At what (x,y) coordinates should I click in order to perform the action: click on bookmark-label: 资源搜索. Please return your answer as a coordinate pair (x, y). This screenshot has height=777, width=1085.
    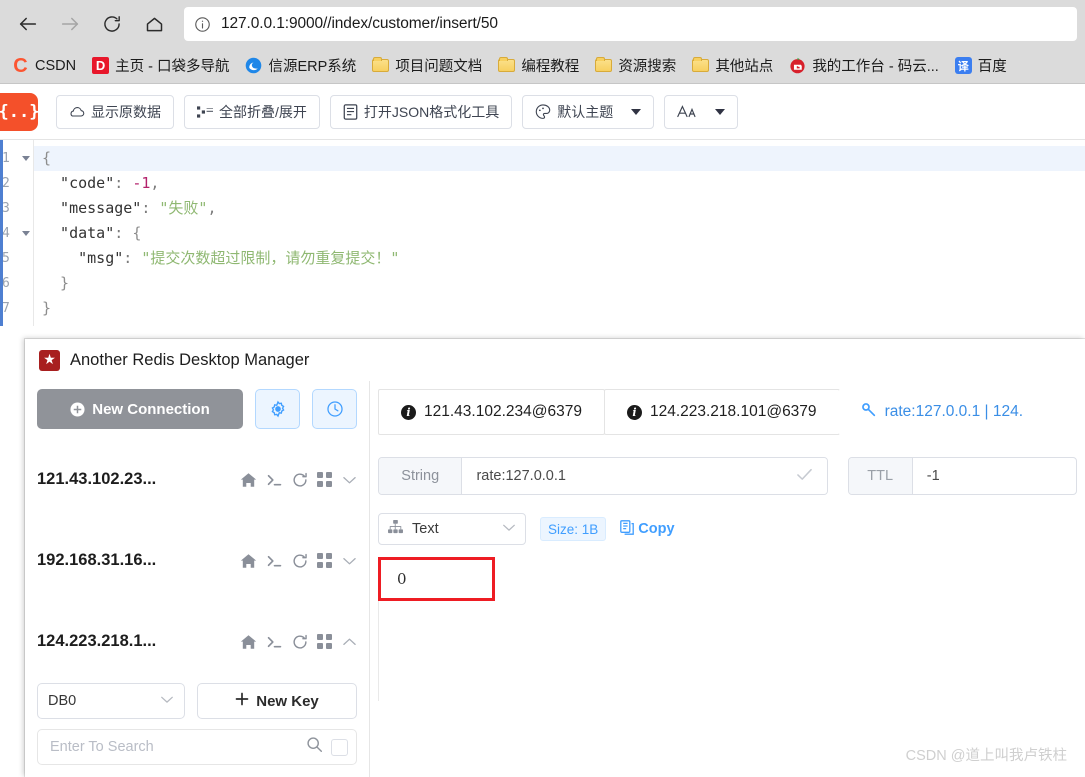
    Looking at the image, I should click on (647, 67).